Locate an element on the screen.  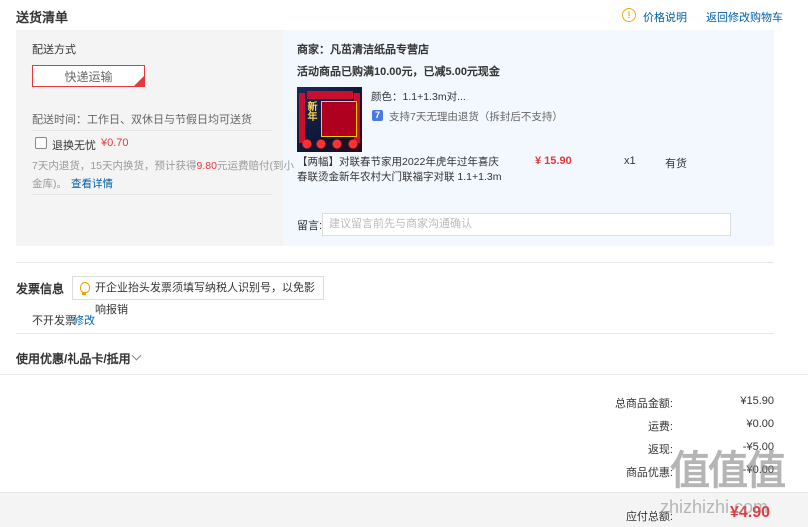
return-desc-line1: 7天内退货，15天内换货，预计获得9.80元运费赔付(到小 is located at coordinates (163, 165).